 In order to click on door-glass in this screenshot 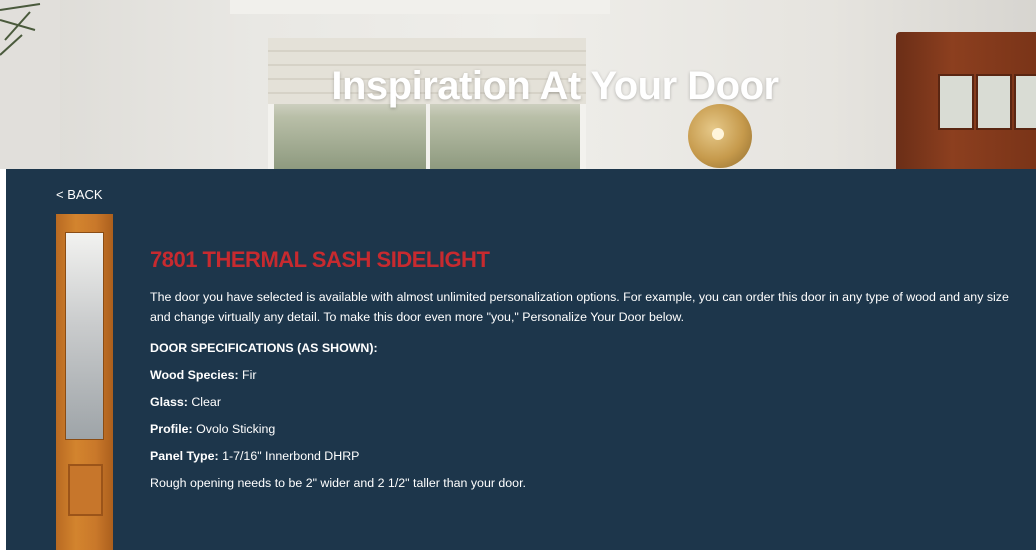, I will do `click(84, 336)`.